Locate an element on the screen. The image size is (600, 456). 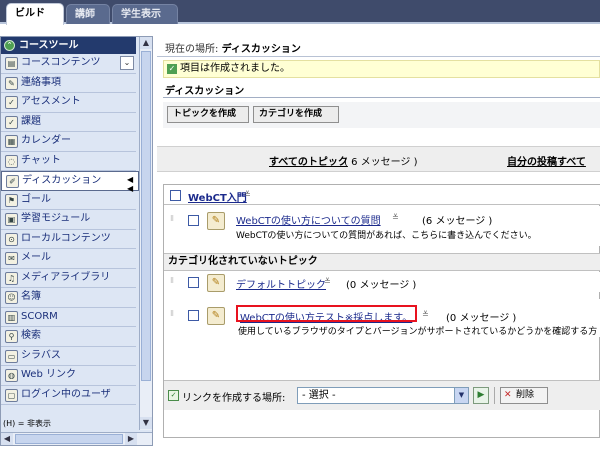
sidebar-item-label: メール is located at coordinates (36, 257).